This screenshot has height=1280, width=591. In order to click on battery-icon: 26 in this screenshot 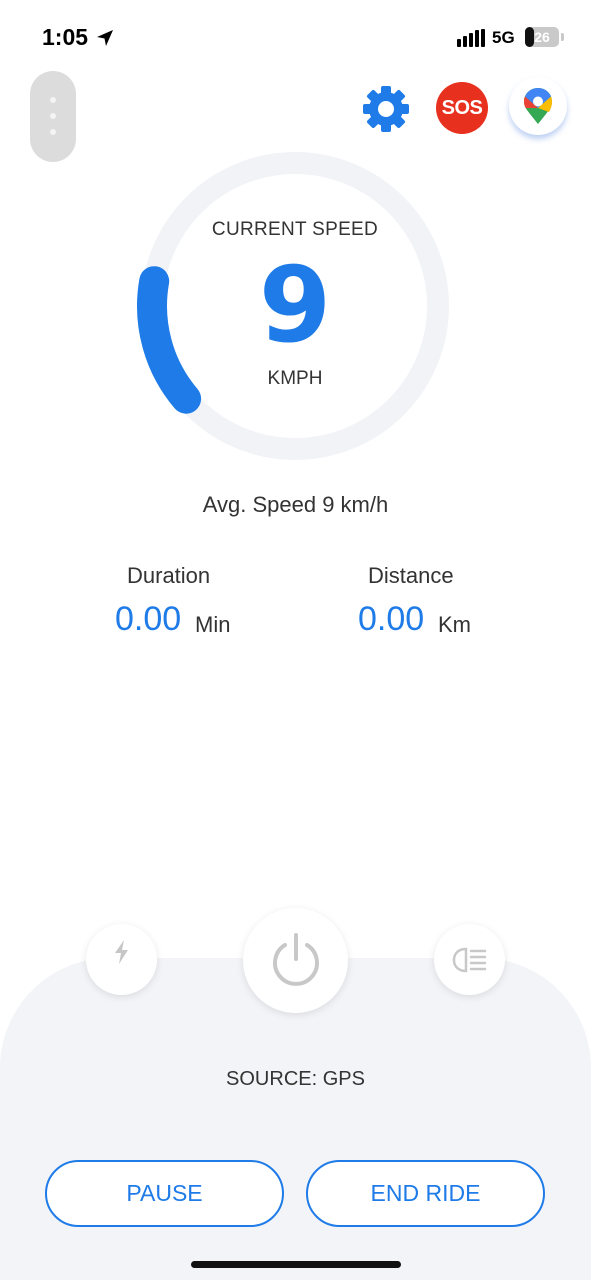, I will do `click(542, 37)`.